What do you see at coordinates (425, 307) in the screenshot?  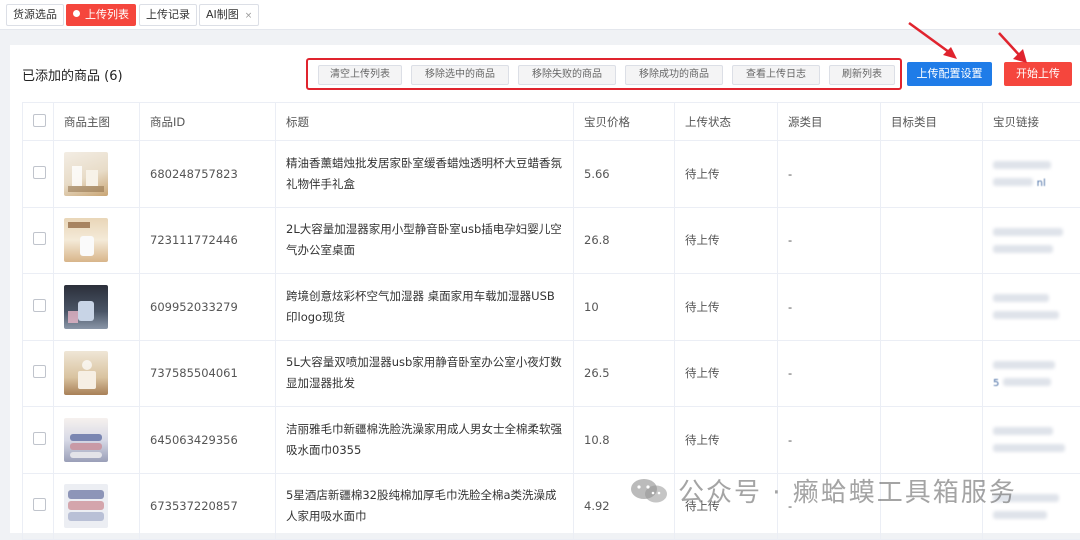 I see `product-title: 跨境创意炫彩杯空气加湿器 桌面家用车载加湿器USB印logo现货` at bounding box center [425, 307].